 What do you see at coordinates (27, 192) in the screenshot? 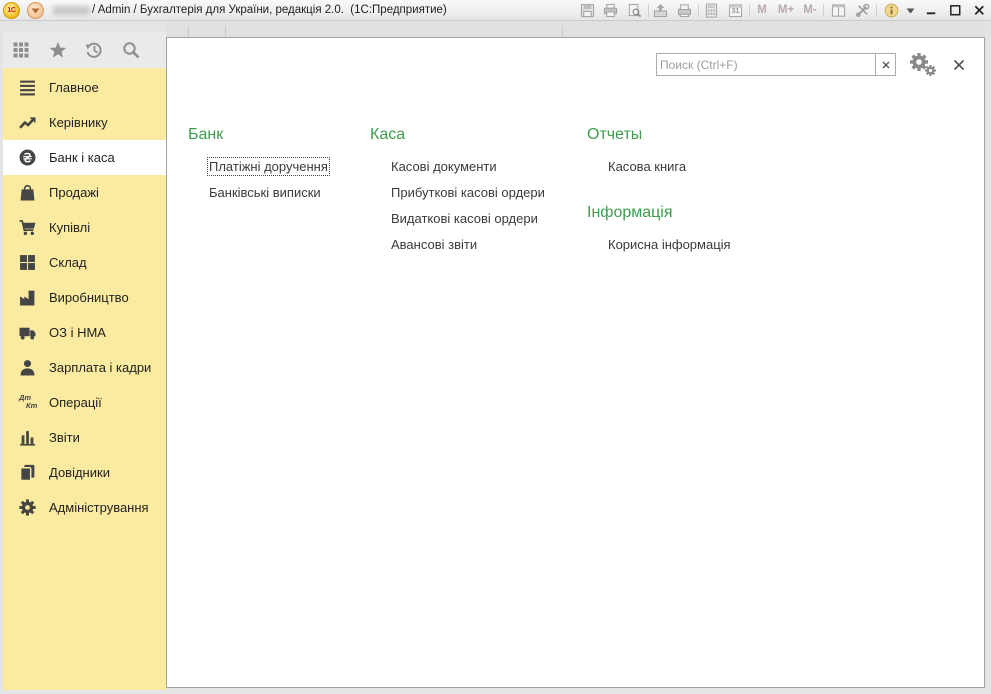
I see `shopping-bag-icon` at bounding box center [27, 192].